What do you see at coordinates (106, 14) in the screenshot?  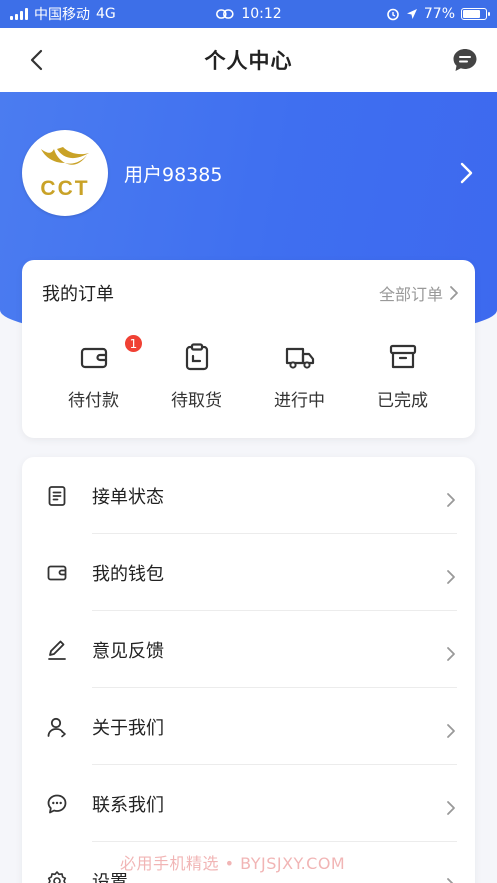 I see `network-type: 4G` at bounding box center [106, 14].